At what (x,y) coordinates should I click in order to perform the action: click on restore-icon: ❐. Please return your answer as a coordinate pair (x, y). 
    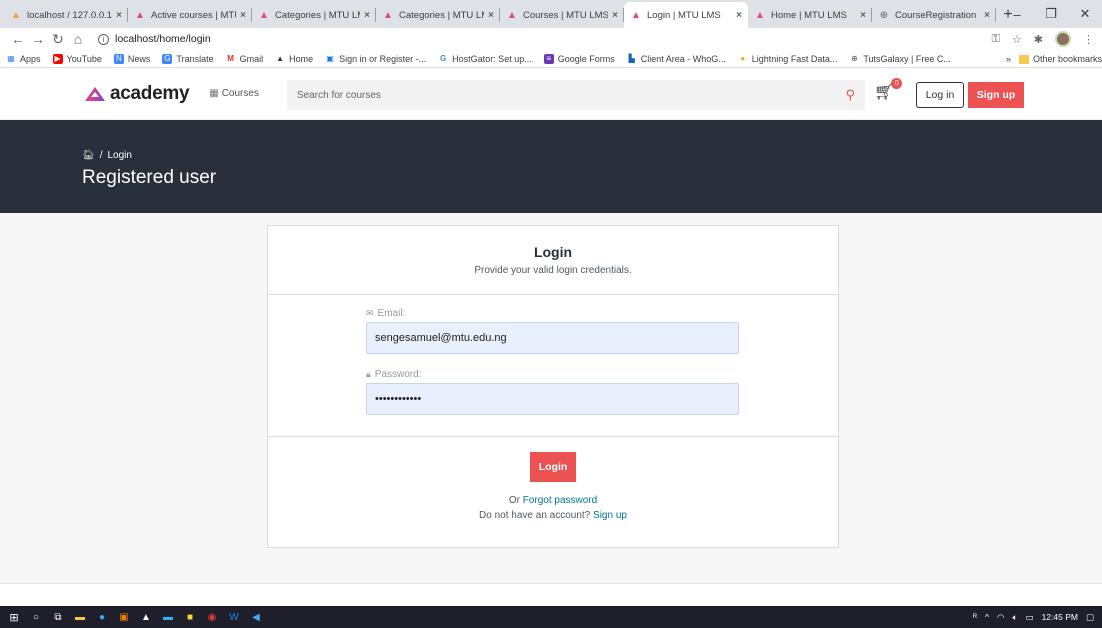
    Looking at the image, I should click on (1051, 14).